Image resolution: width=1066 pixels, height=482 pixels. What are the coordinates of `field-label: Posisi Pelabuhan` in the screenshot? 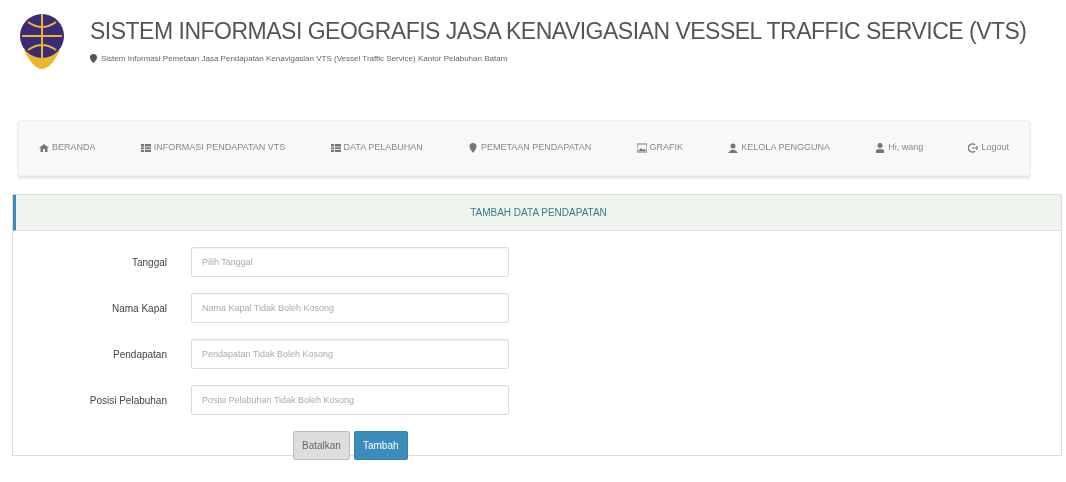 It's located at (128, 400).